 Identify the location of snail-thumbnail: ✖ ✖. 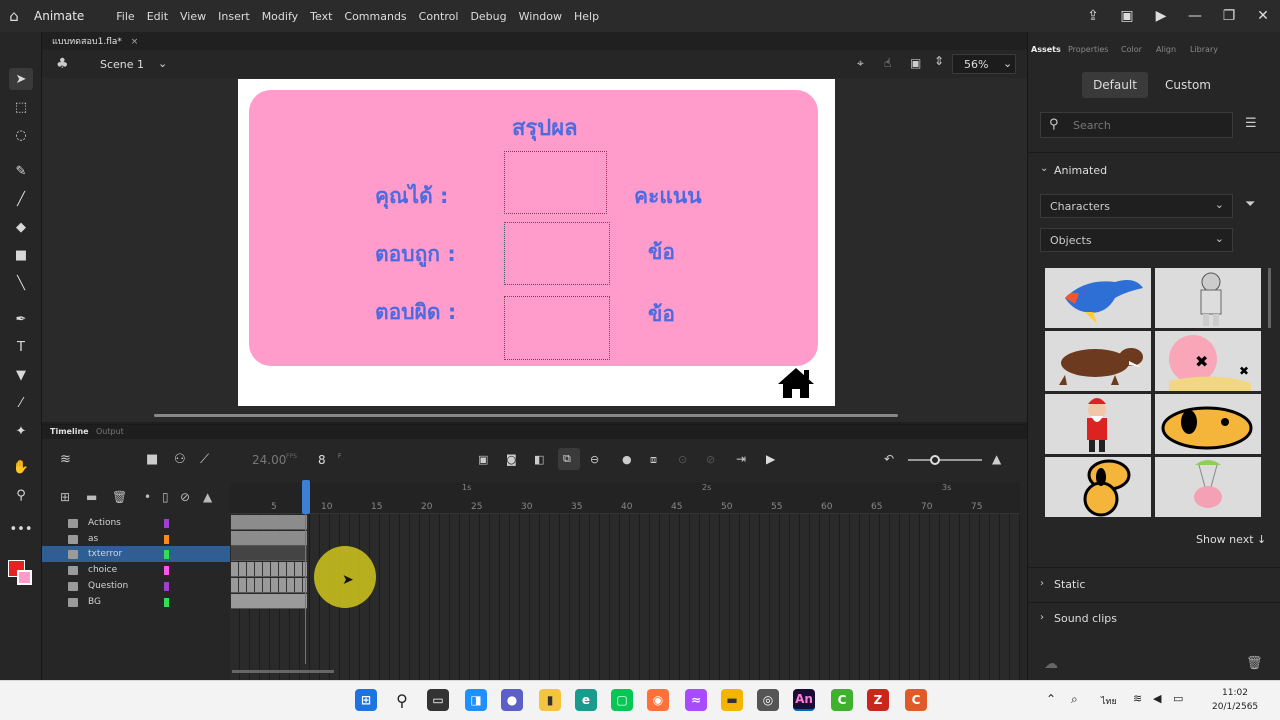
(1208, 361).